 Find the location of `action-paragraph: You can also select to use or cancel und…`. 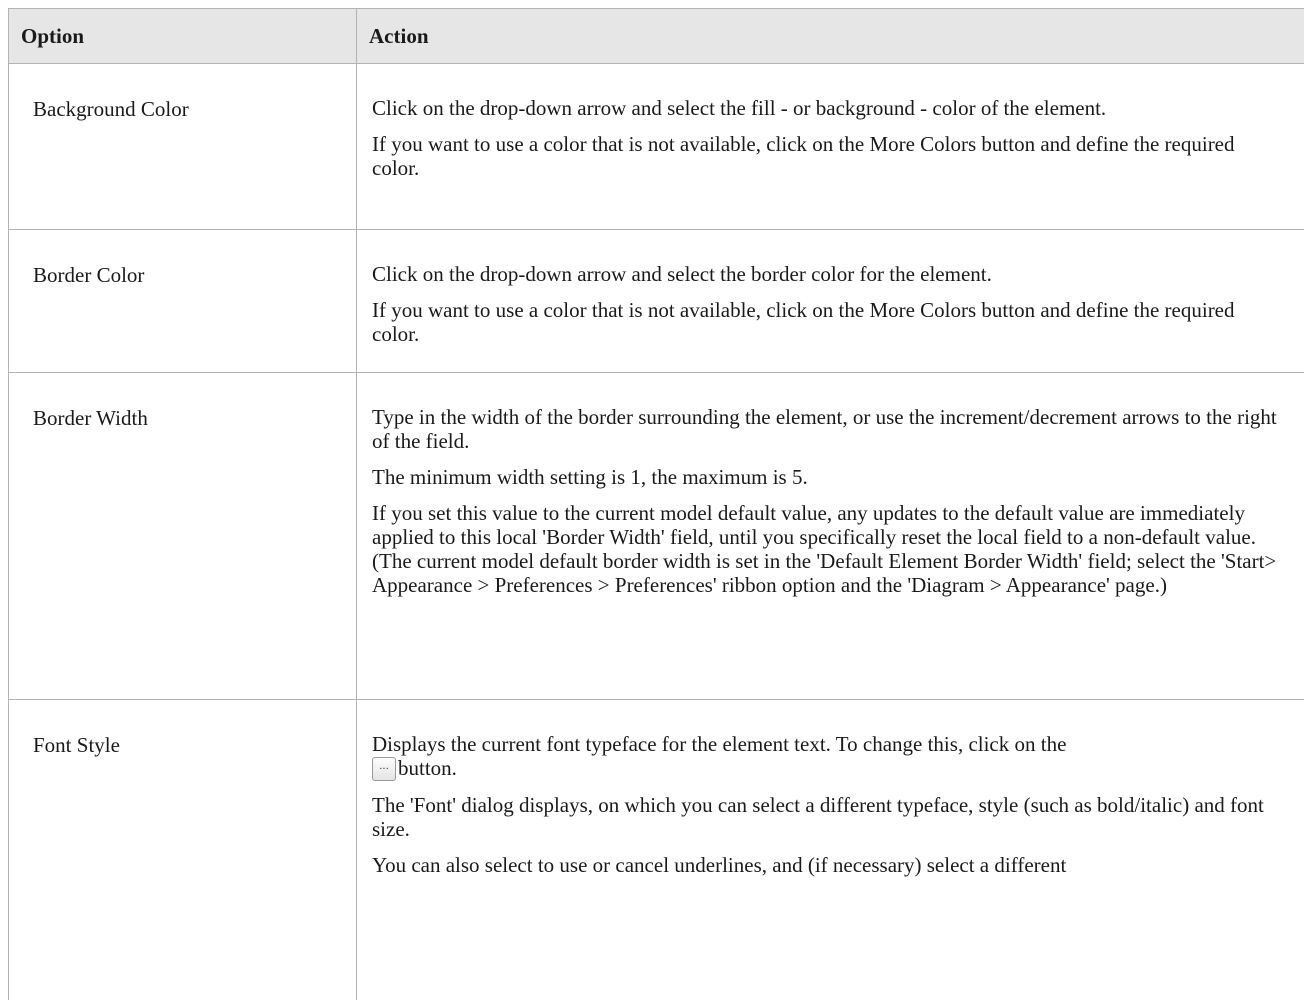

action-paragraph: You can also select to use or cancel und… is located at coordinates (827, 865).